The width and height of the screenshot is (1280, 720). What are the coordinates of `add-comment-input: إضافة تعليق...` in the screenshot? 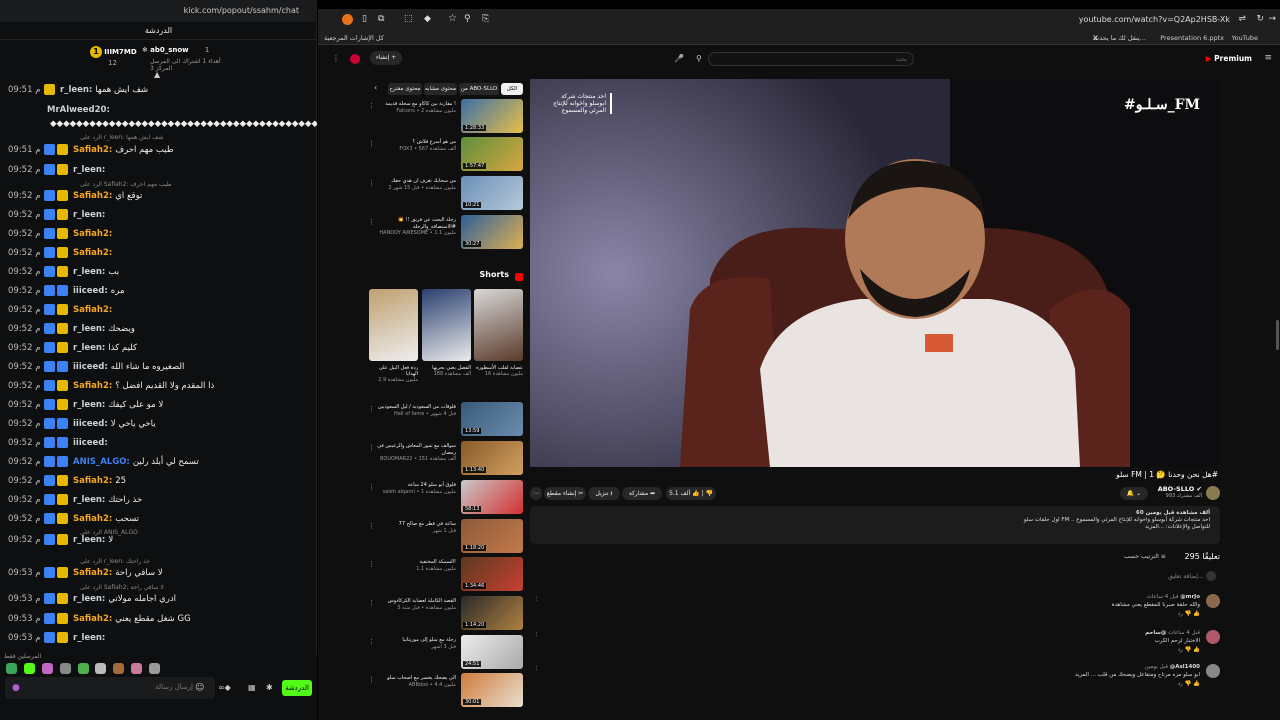 It's located at (1186, 576).